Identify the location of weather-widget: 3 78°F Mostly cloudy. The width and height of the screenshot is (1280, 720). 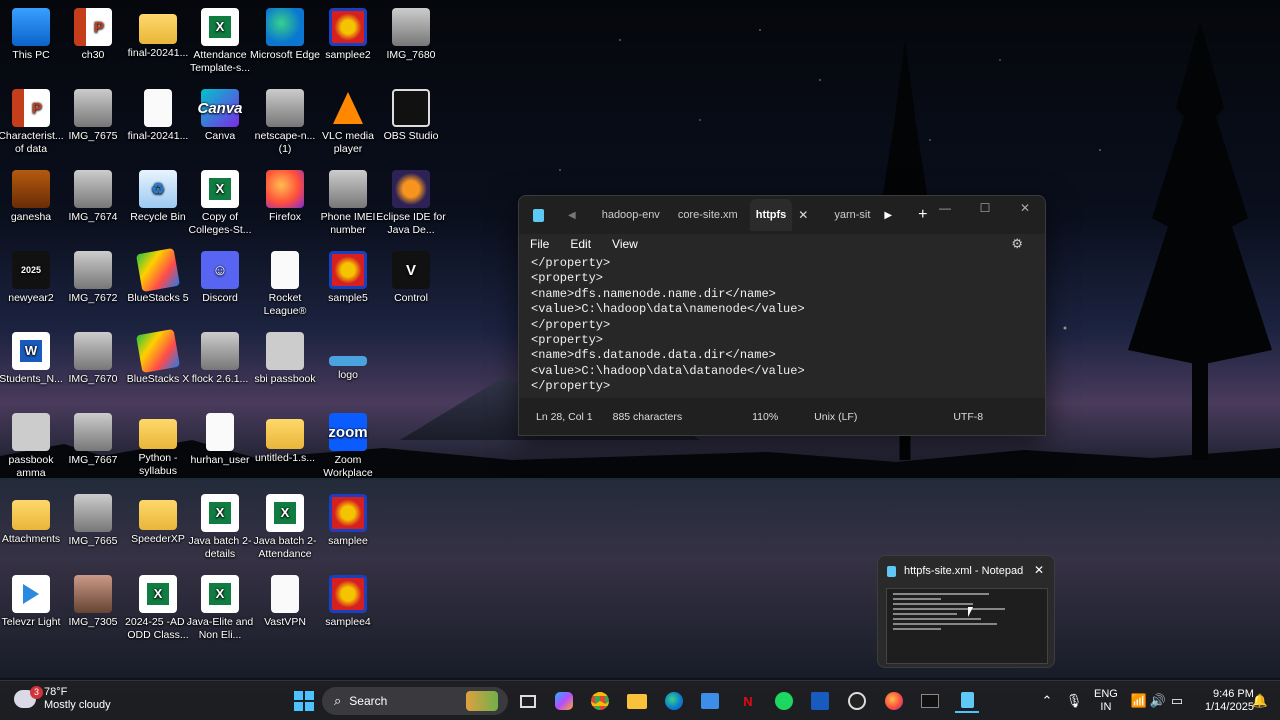
(62, 699).